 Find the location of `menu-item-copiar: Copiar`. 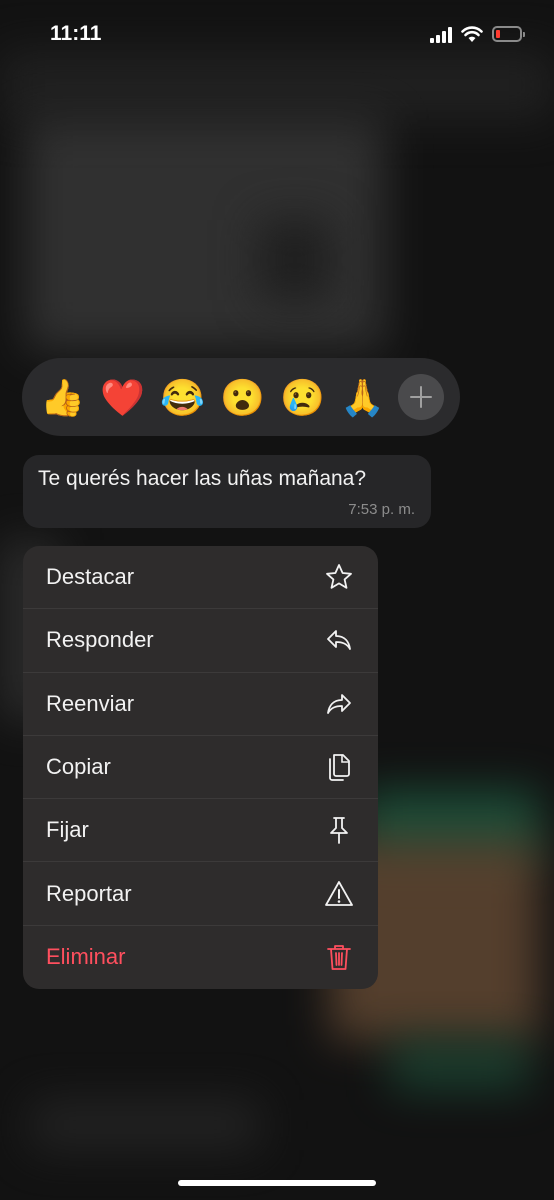

menu-item-copiar: Copiar is located at coordinates (200, 768).